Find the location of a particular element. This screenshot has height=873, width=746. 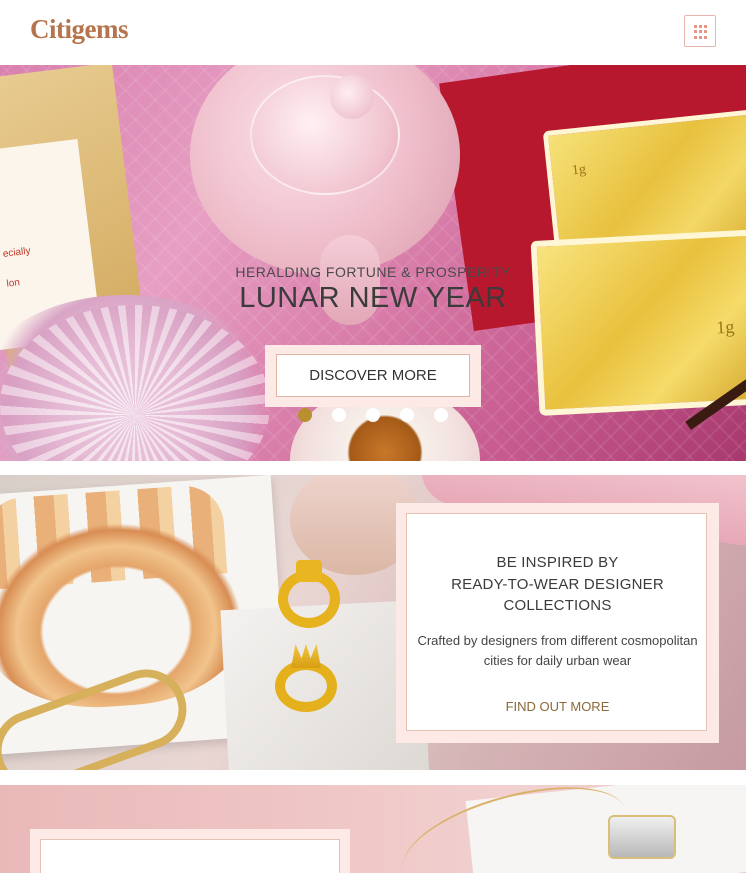

gold-crown-ring-image is located at coordinates (306, 686).